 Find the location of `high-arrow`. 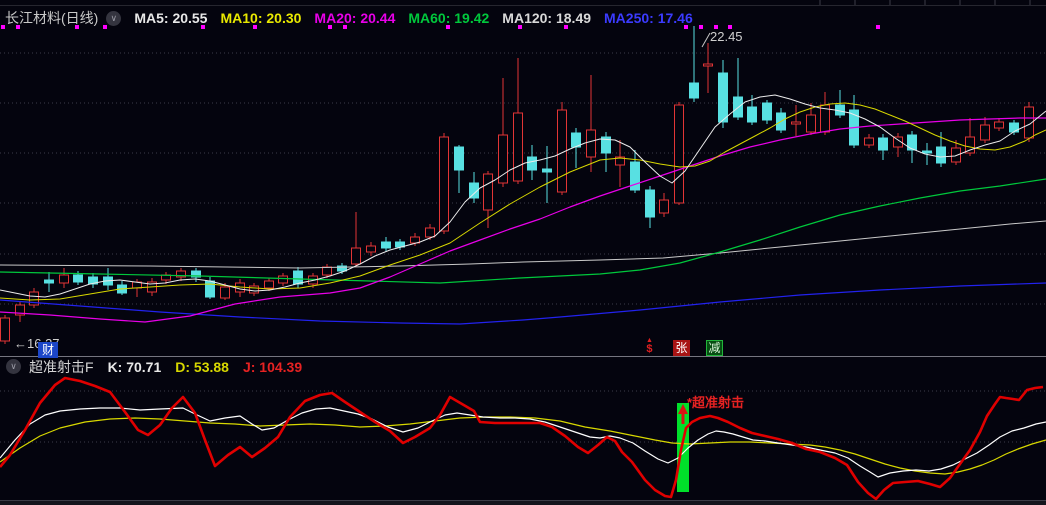

high-arrow is located at coordinates (706, 40).